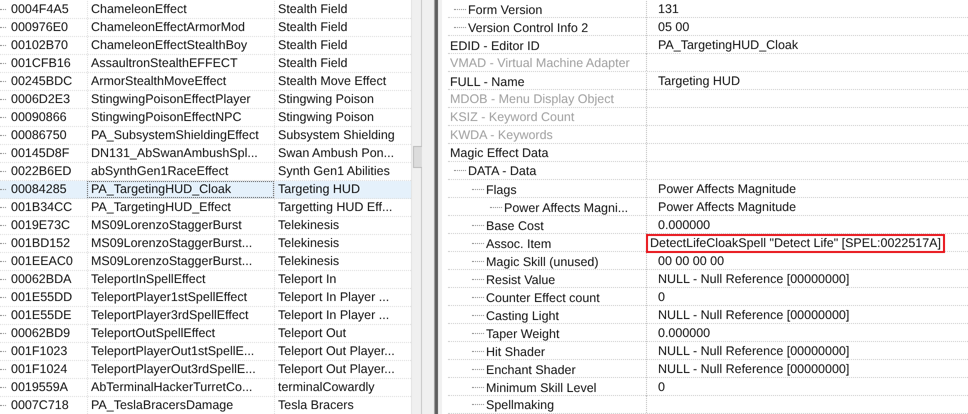  What do you see at coordinates (180, 171) in the screenshot?
I see `editor-id-cell: abSynthGen1RaceEffect` at bounding box center [180, 171].